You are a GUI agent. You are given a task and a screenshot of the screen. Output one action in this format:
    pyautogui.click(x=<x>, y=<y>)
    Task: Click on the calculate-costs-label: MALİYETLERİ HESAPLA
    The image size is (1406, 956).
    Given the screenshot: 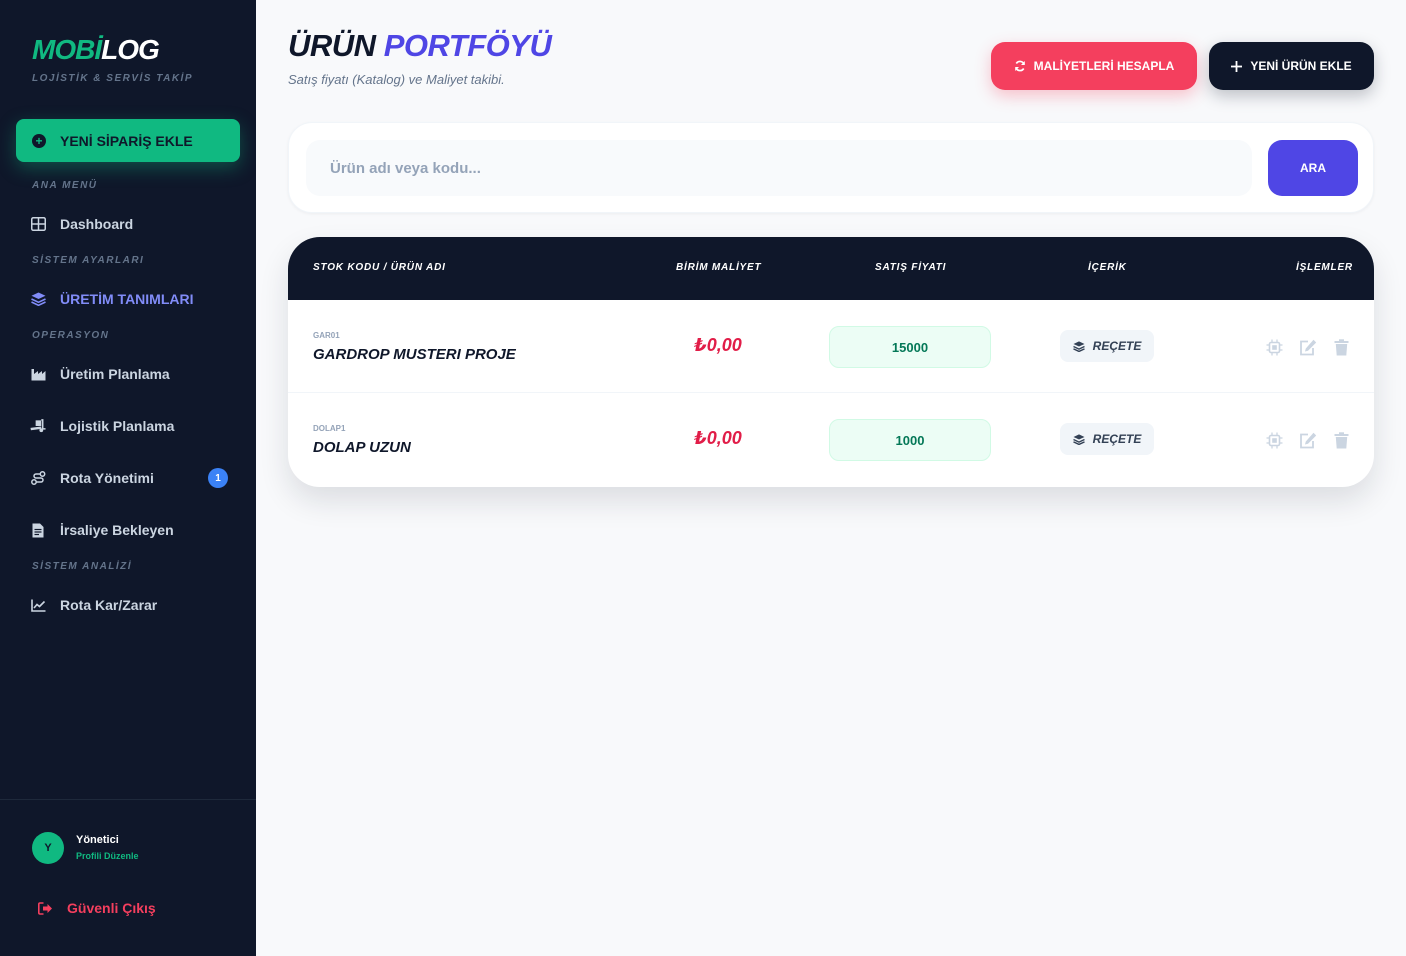 What is the action you would take?
    pyautogui.click(x=1104, y=66)
    